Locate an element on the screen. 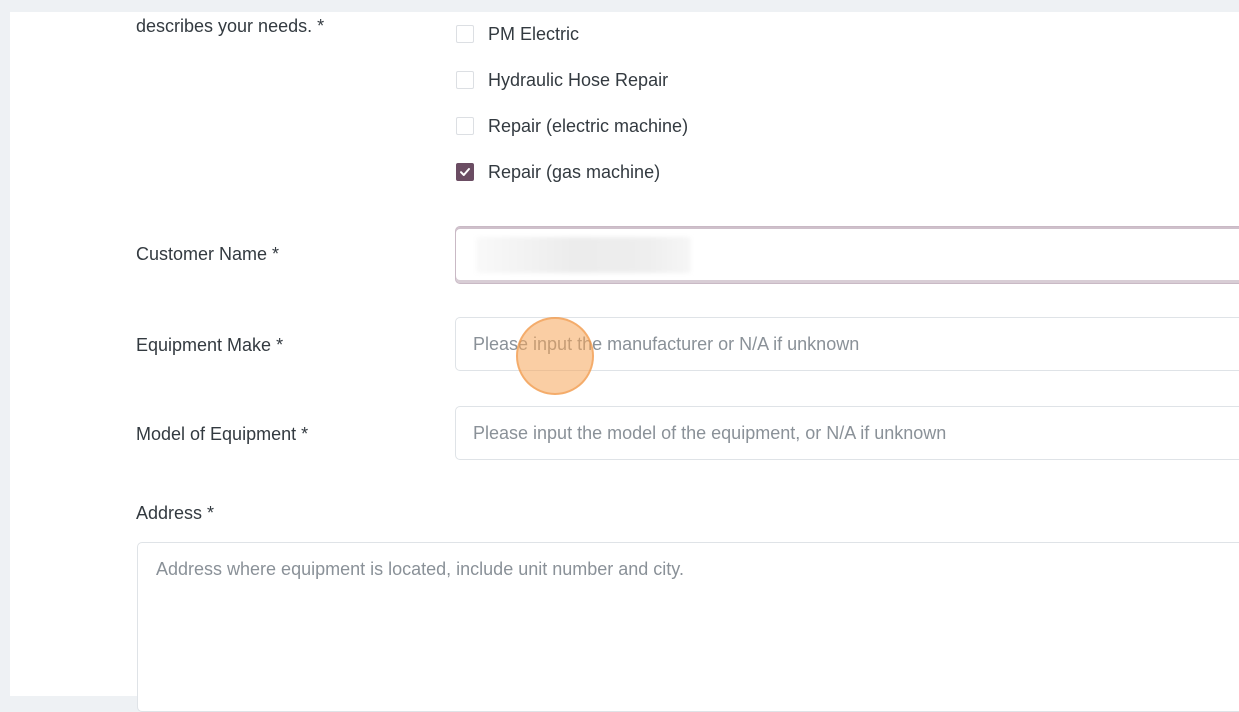 The height and width of the screenshot is (712, 1239). model-of-equipment-label: Model of Equipment * is located at coordinates (222, 434).